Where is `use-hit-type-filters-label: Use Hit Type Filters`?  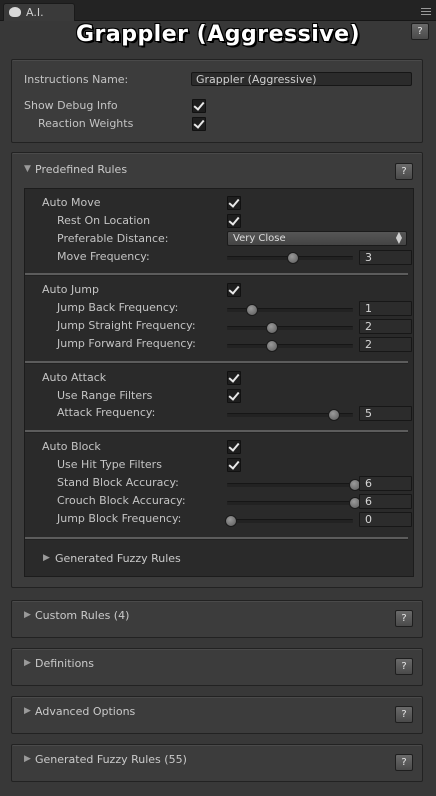
use-hit-type-filters-label: Use Hit Type Filters is located at coordinates (109, 464).